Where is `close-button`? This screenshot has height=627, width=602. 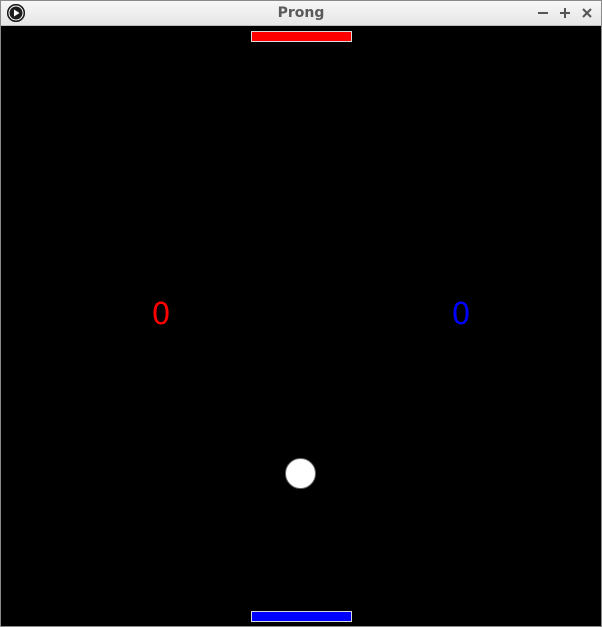
close-button is located at coordinates (587, 13).